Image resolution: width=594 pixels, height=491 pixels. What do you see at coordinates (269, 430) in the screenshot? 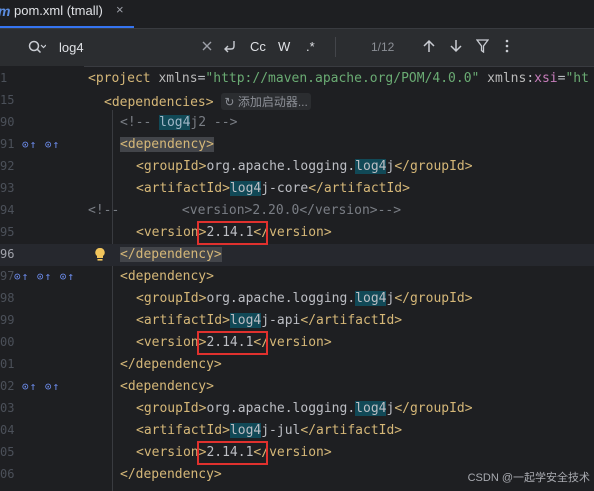
I see `code-text: <artifactId>log4j-jul</artifactId>` at bounding box center [269, 430].